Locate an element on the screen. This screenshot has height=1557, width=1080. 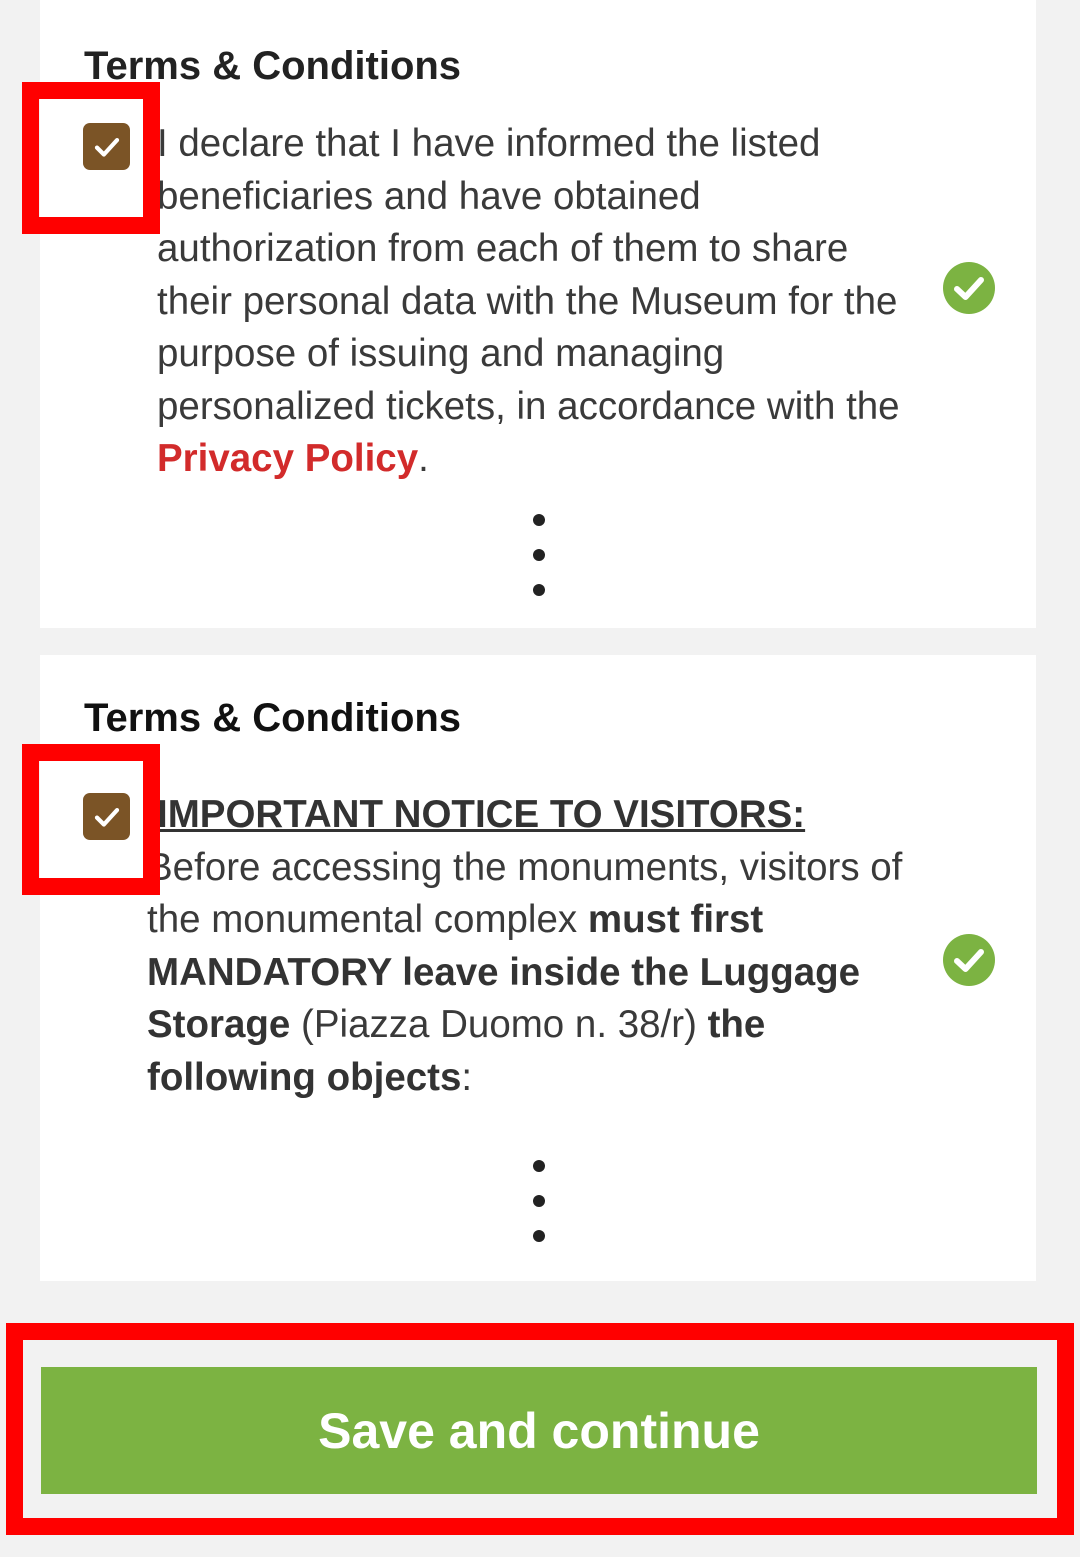
privacy-consent-checkbox is located at coordinates (106, 146).